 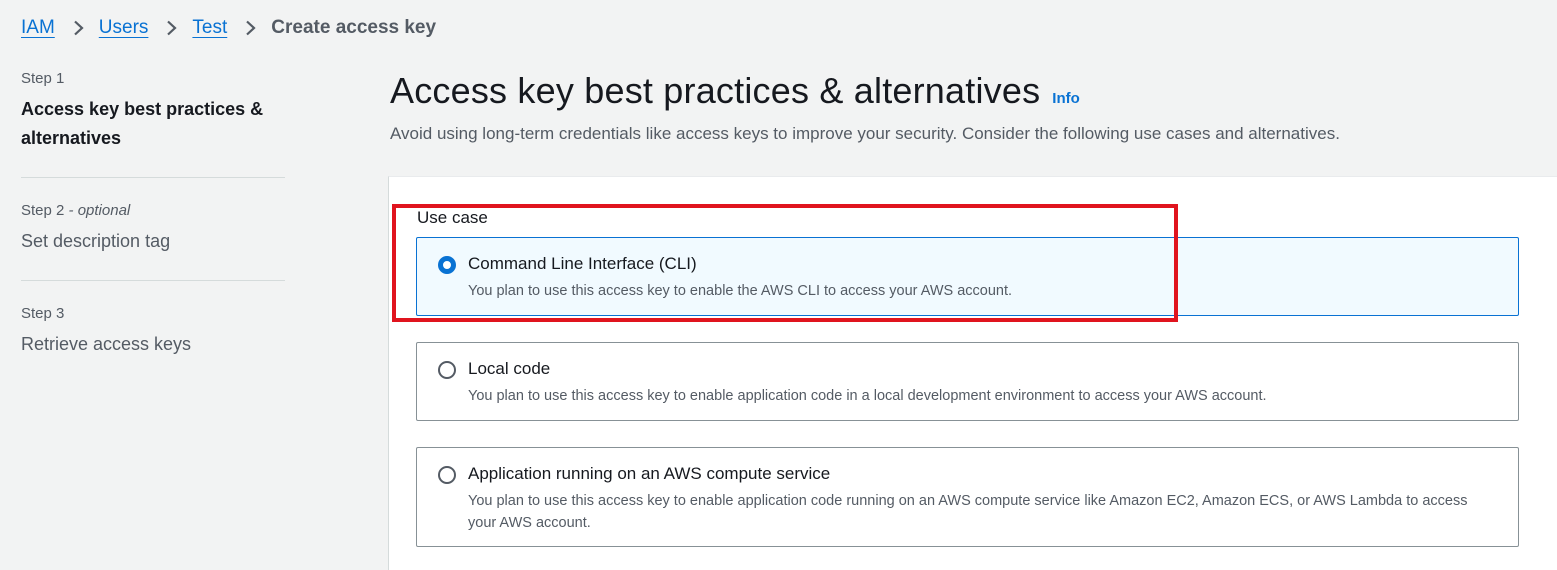 What do you see at coordinates (97, 210) in the screenshot?
I see `step-optional-label: - optional` at bounding box center [97, 210].